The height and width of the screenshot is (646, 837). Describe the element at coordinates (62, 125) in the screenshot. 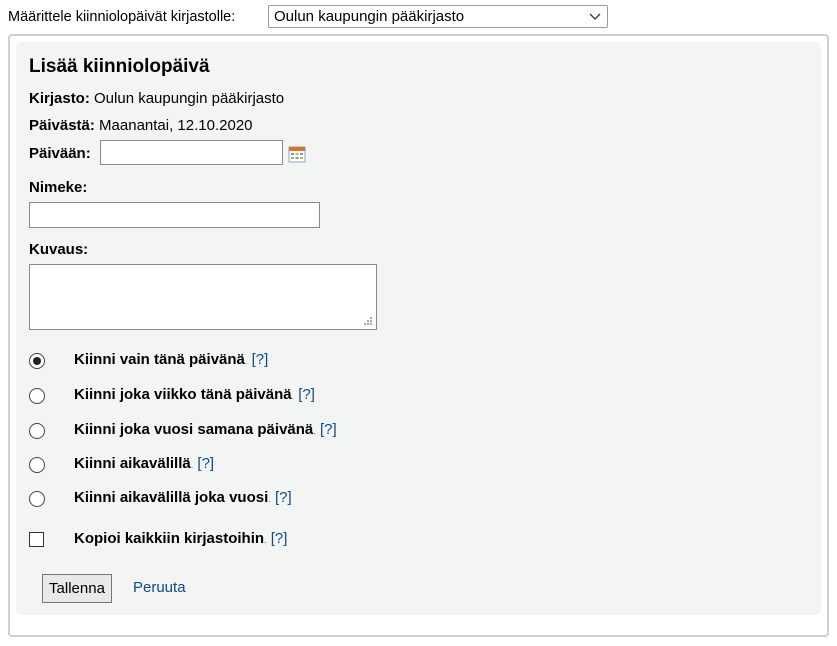

I see `from-date-label: Päivästä:` at that location.